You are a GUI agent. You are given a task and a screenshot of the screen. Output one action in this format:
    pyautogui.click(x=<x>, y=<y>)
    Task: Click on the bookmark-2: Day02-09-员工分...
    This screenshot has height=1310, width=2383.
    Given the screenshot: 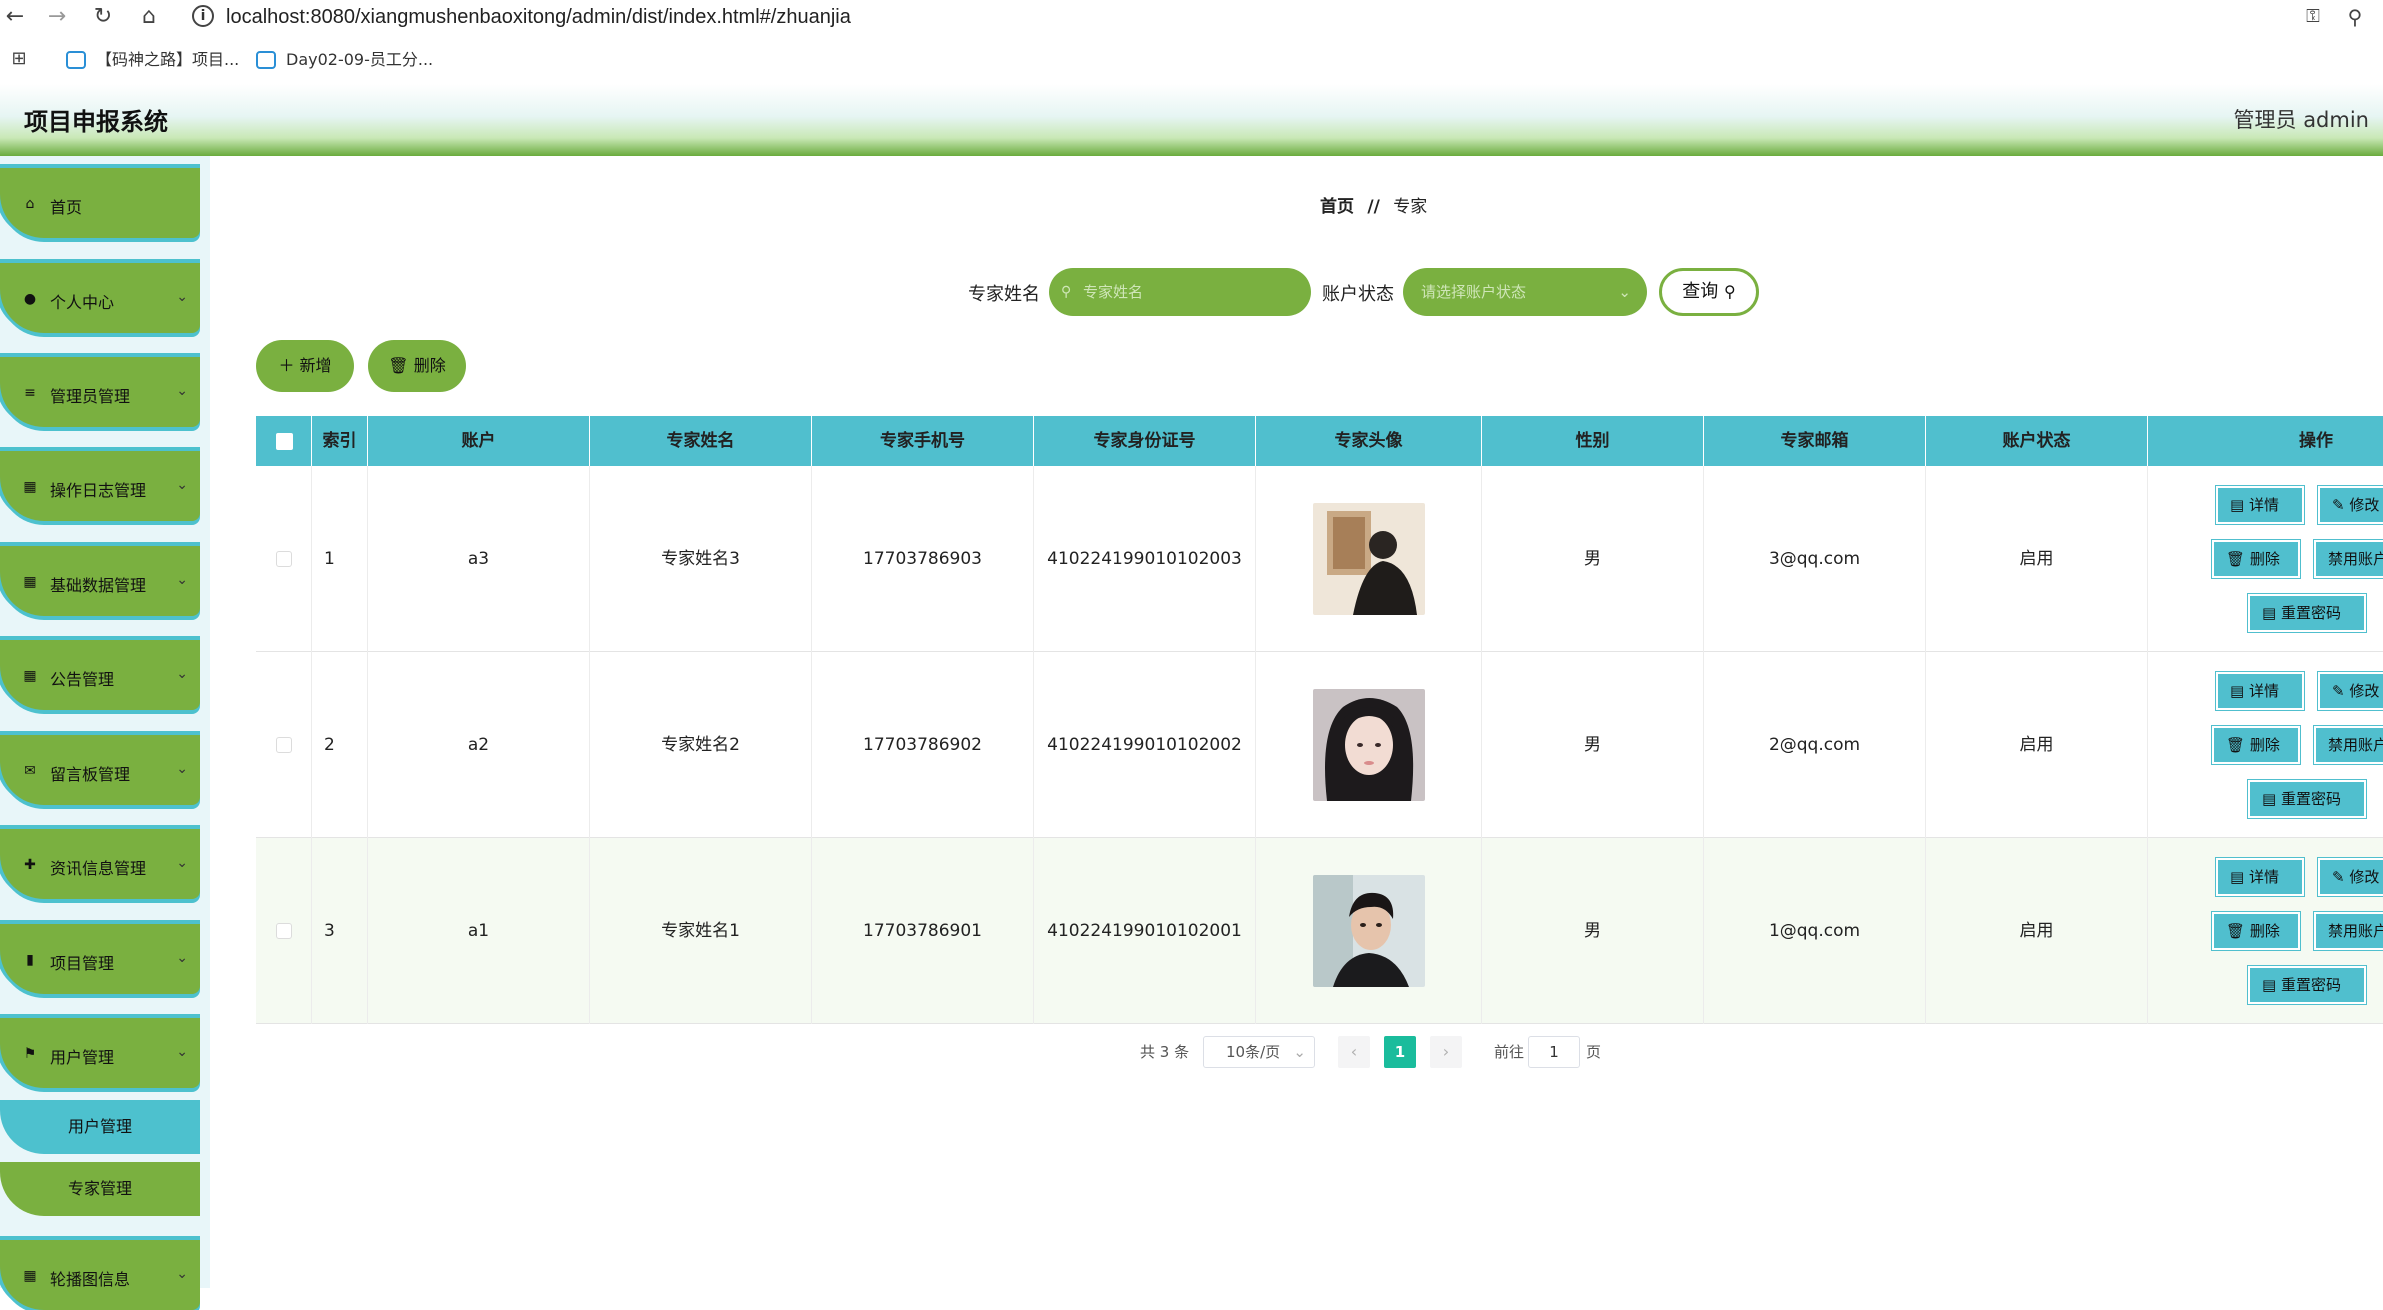 What is the action you would take?
    pyautogui.click(x=344, y=60)
    